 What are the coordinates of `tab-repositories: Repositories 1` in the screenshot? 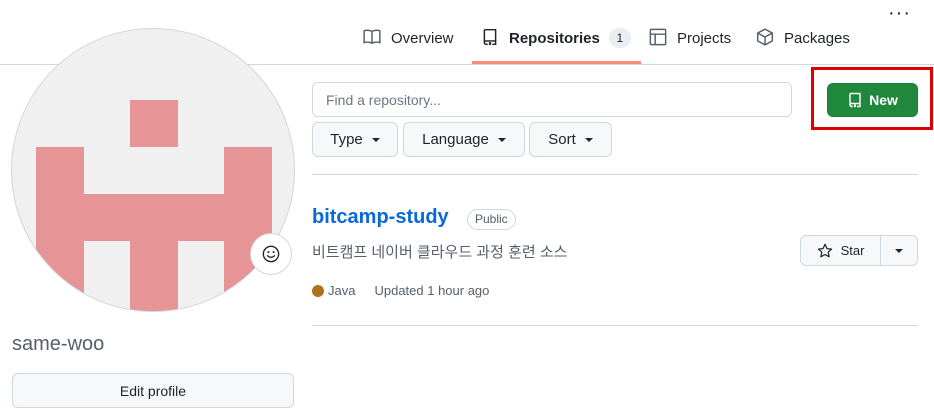 It's located at (556, 43).